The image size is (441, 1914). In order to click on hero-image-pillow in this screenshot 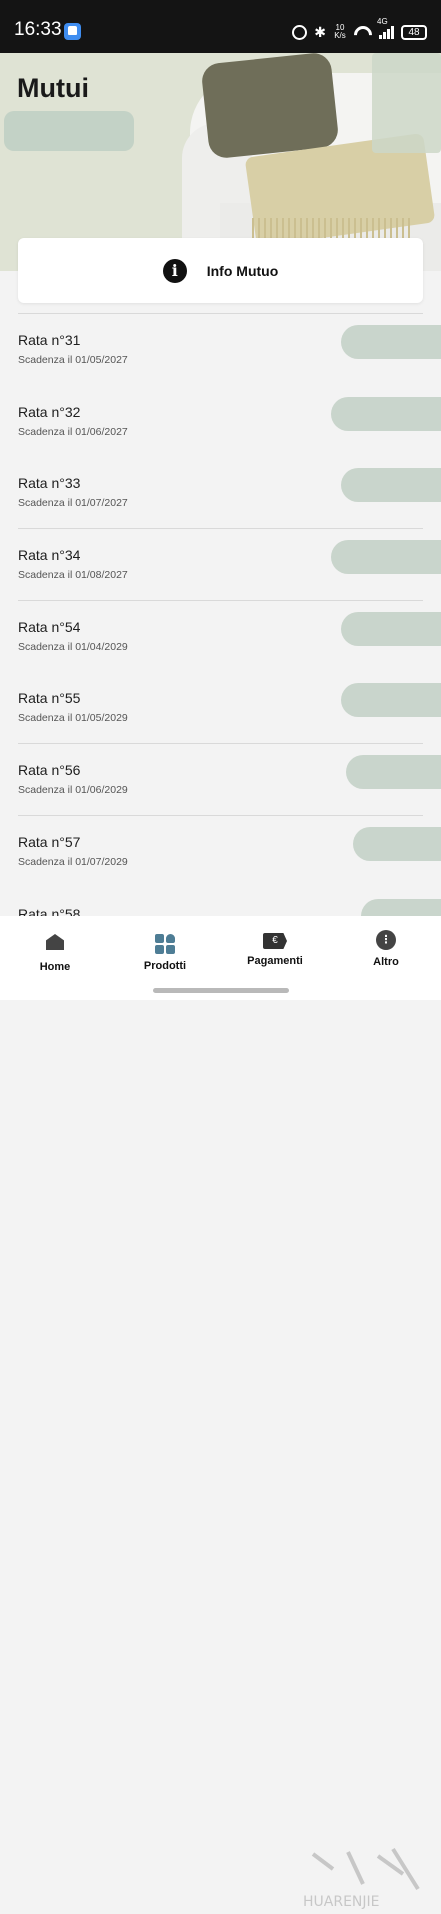, I will do `click(270, 106)`.